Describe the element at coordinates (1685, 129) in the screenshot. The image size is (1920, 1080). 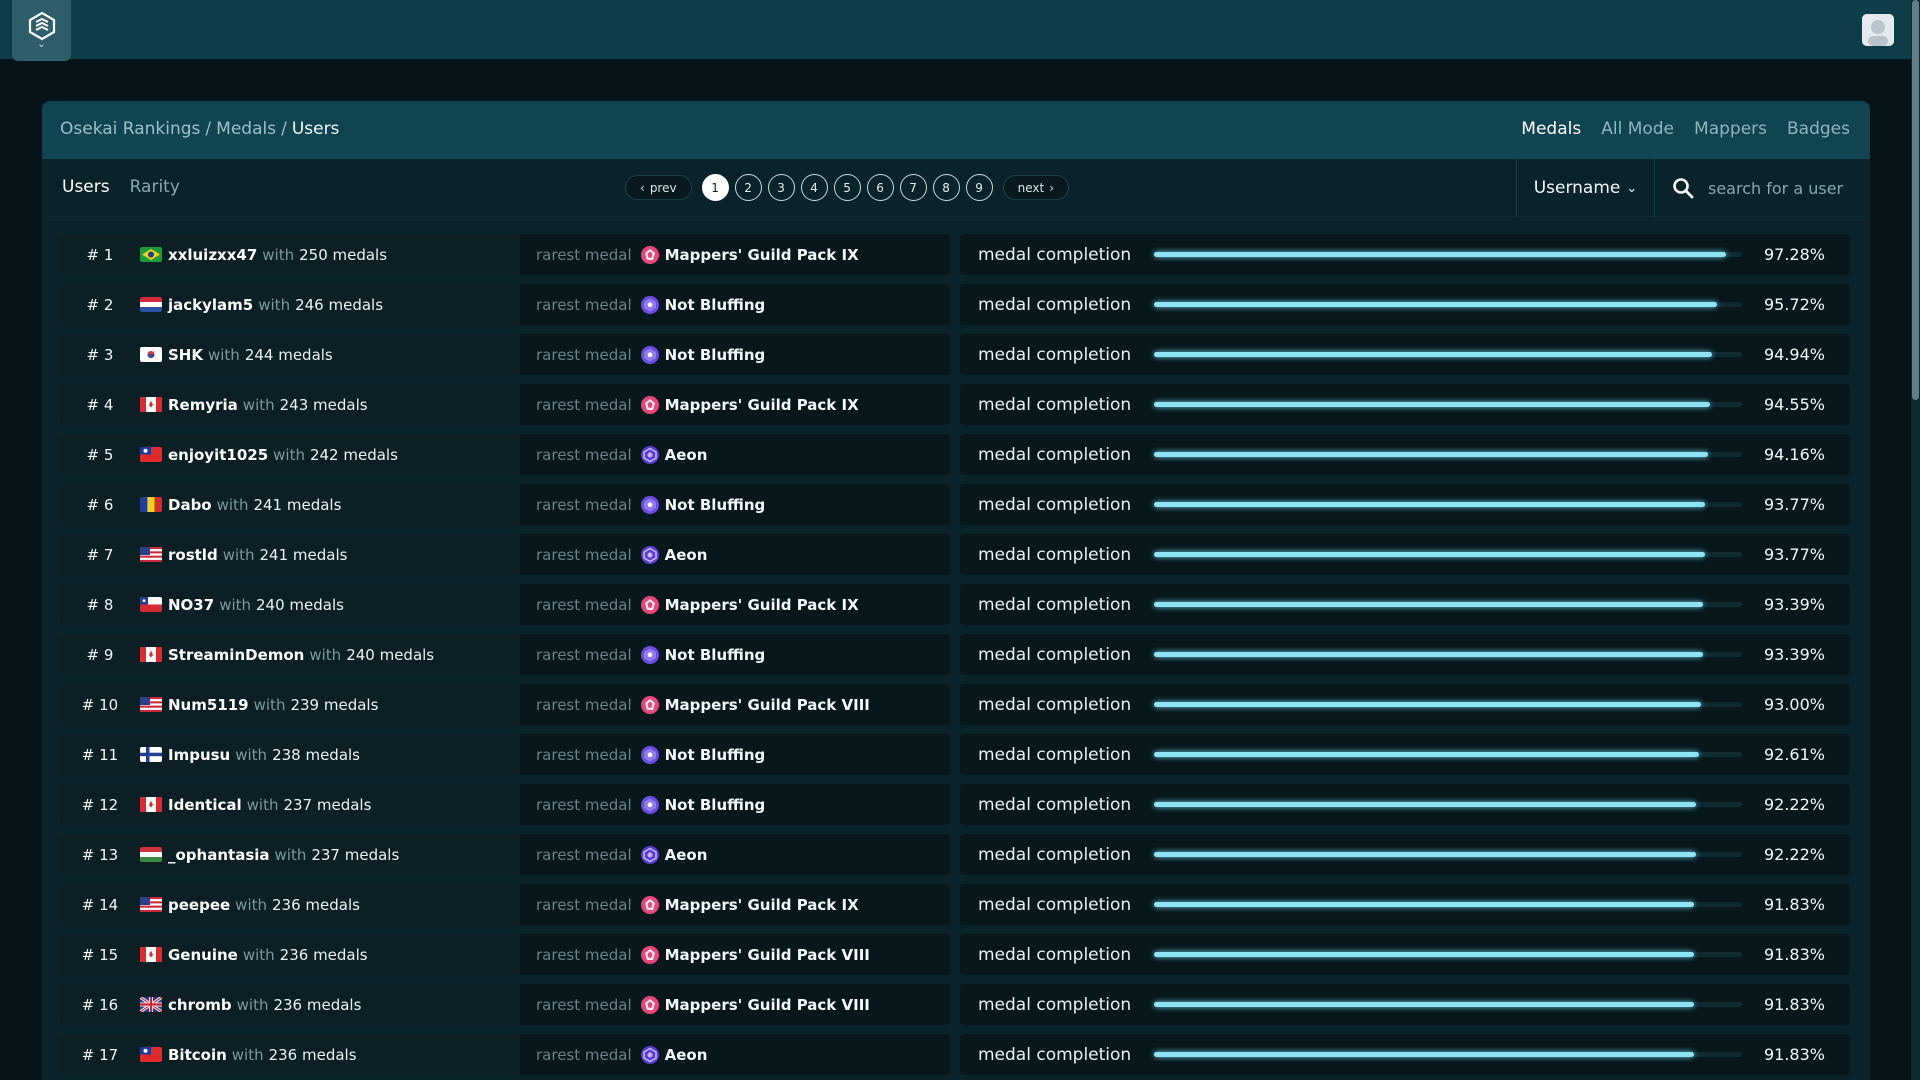
I see `ranking-type-tabs: Medals All Mode Mappers Badges` at that location.